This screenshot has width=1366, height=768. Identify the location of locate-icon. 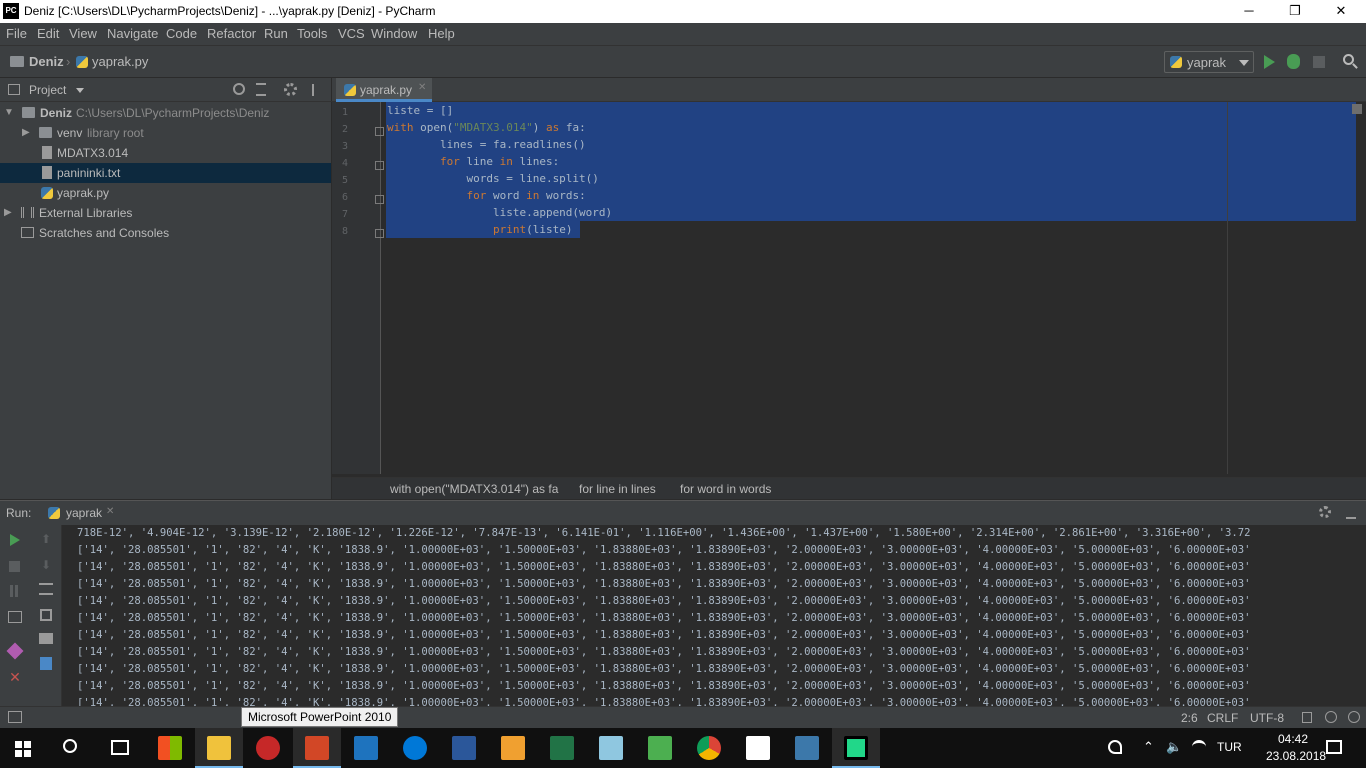
(239, 89).